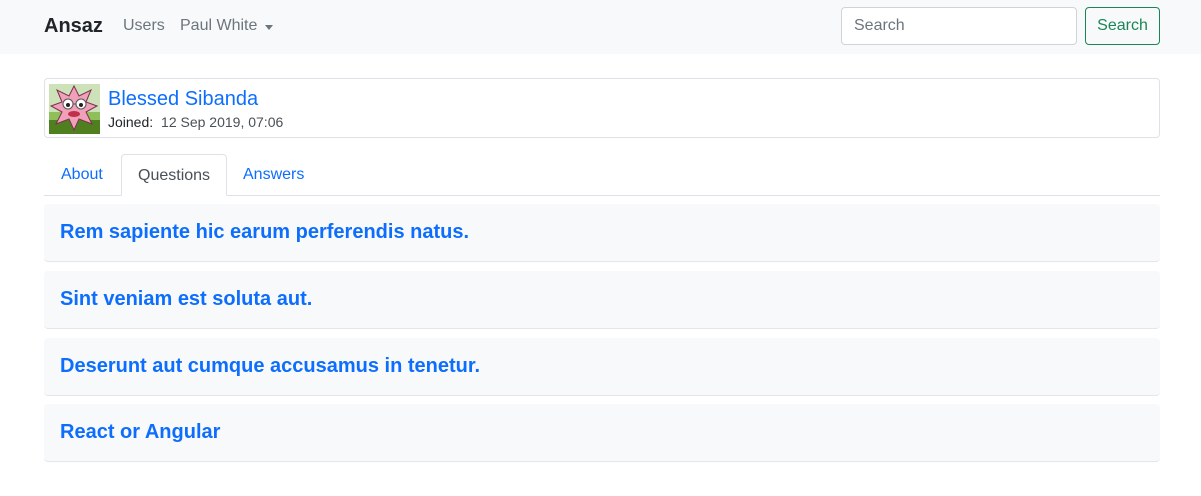 This screenshot has width=1201, height=496. Describe the element at coordinates (82, 175) in the screenshot. I see `tab-about: About` at that location.